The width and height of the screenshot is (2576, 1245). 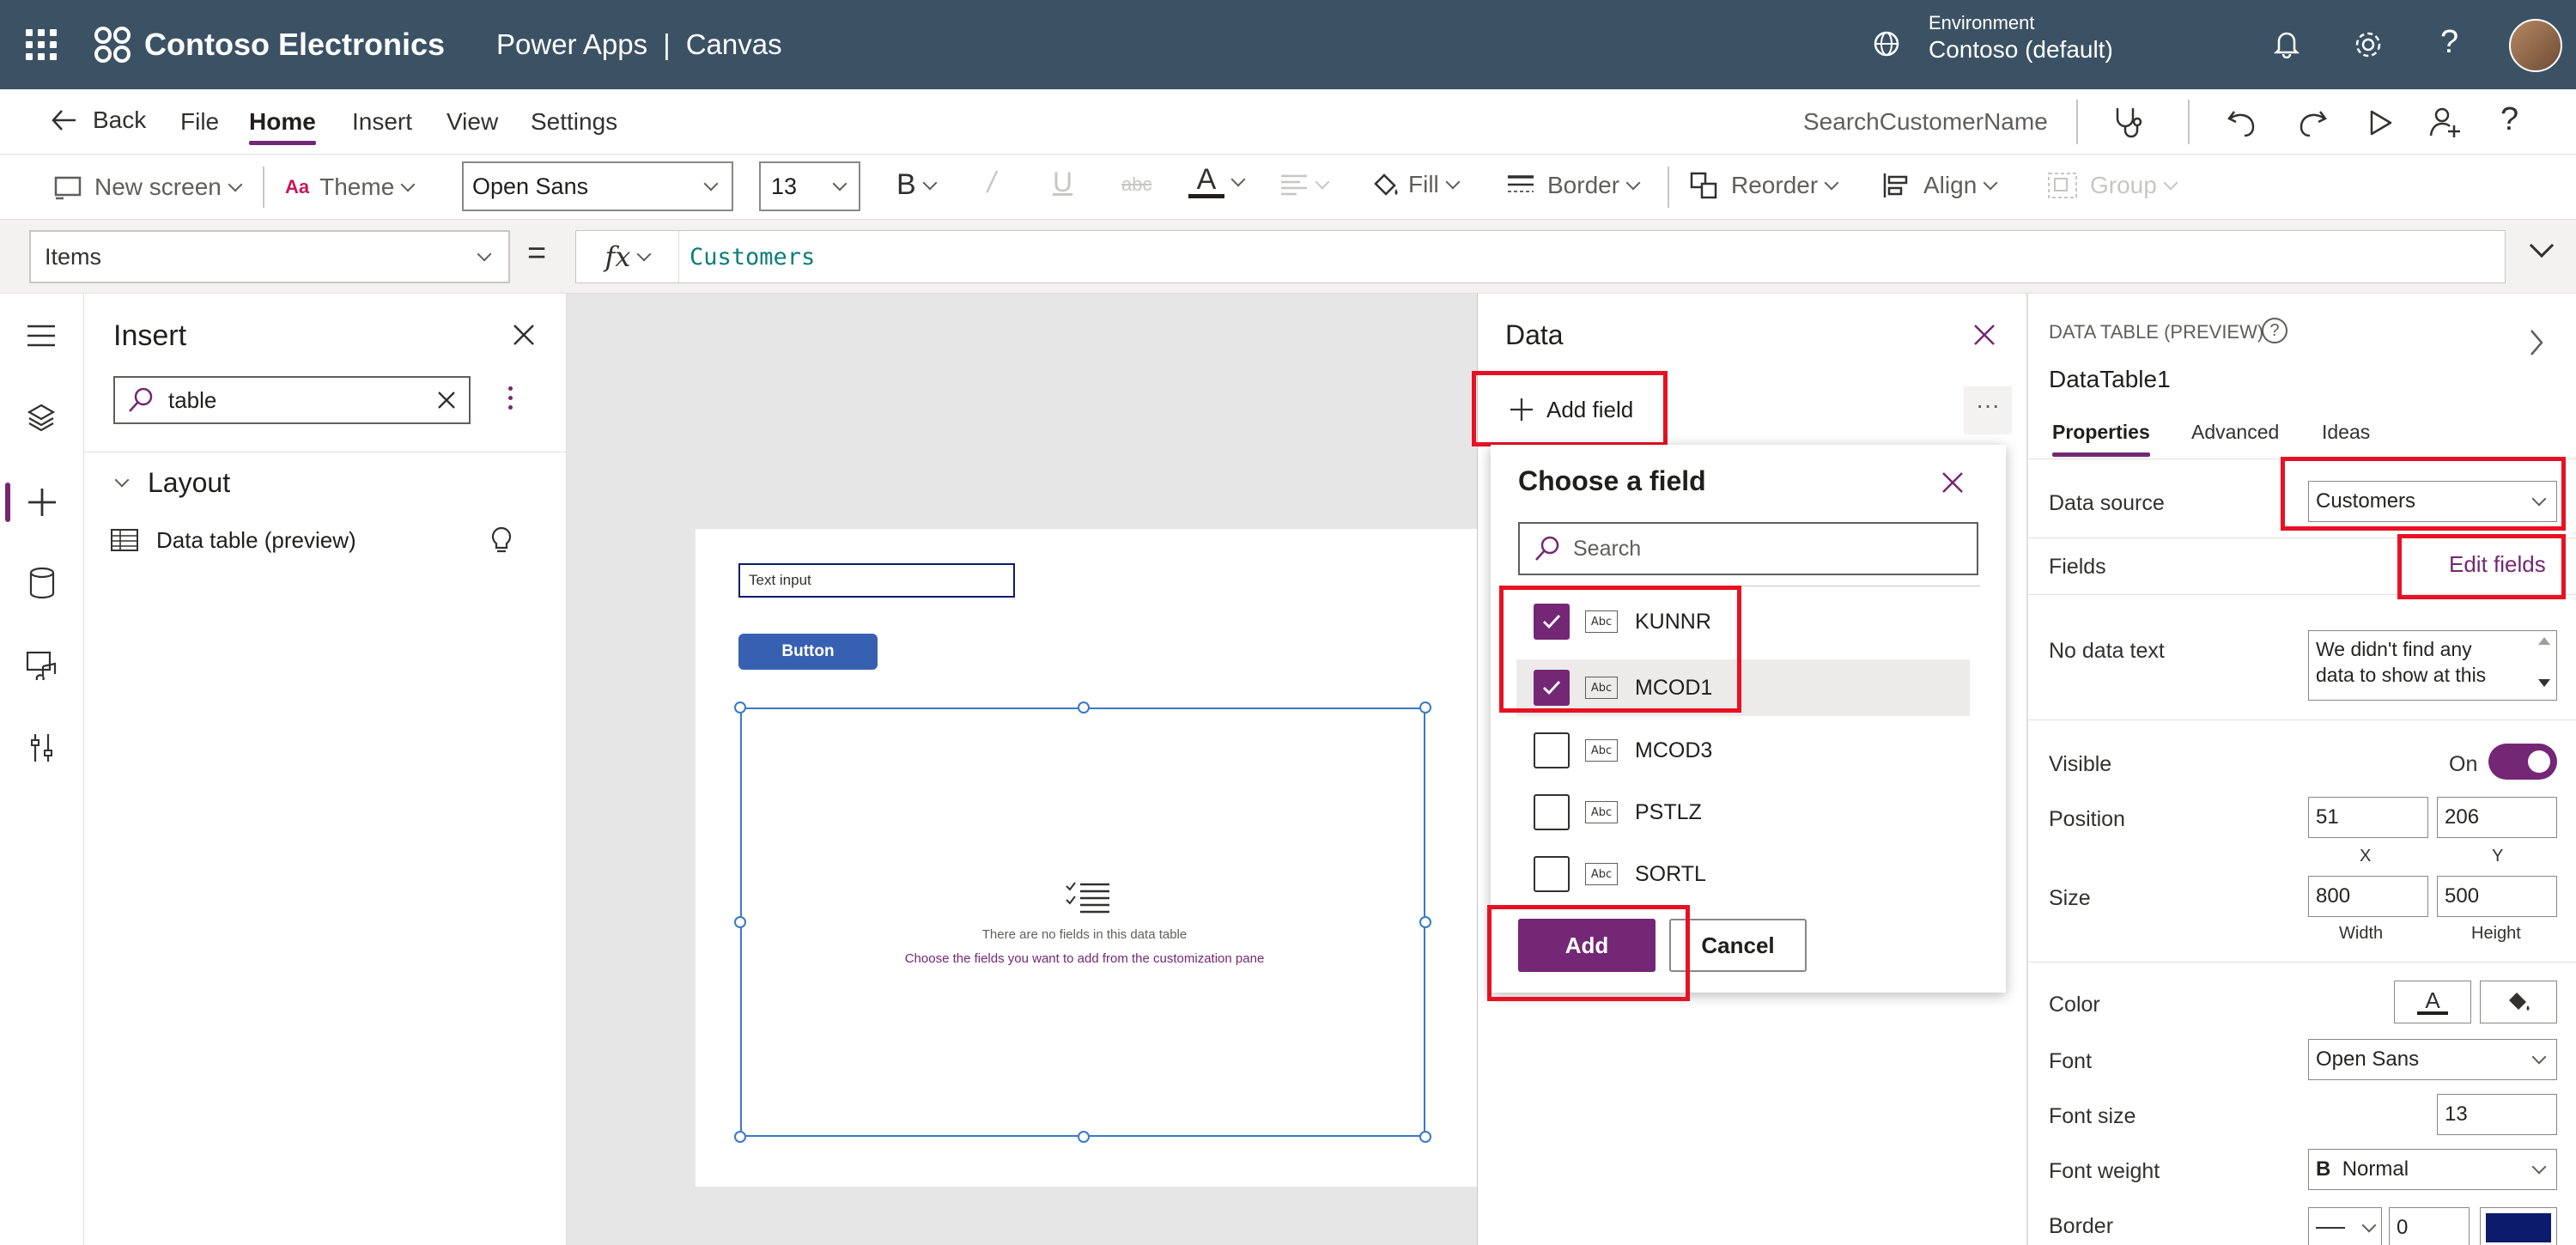 What do you see at coordinates (324, 540) in the screenshot?
I see `insert-item-data-table: Data table (preview)` at bounding box center [324, 540].